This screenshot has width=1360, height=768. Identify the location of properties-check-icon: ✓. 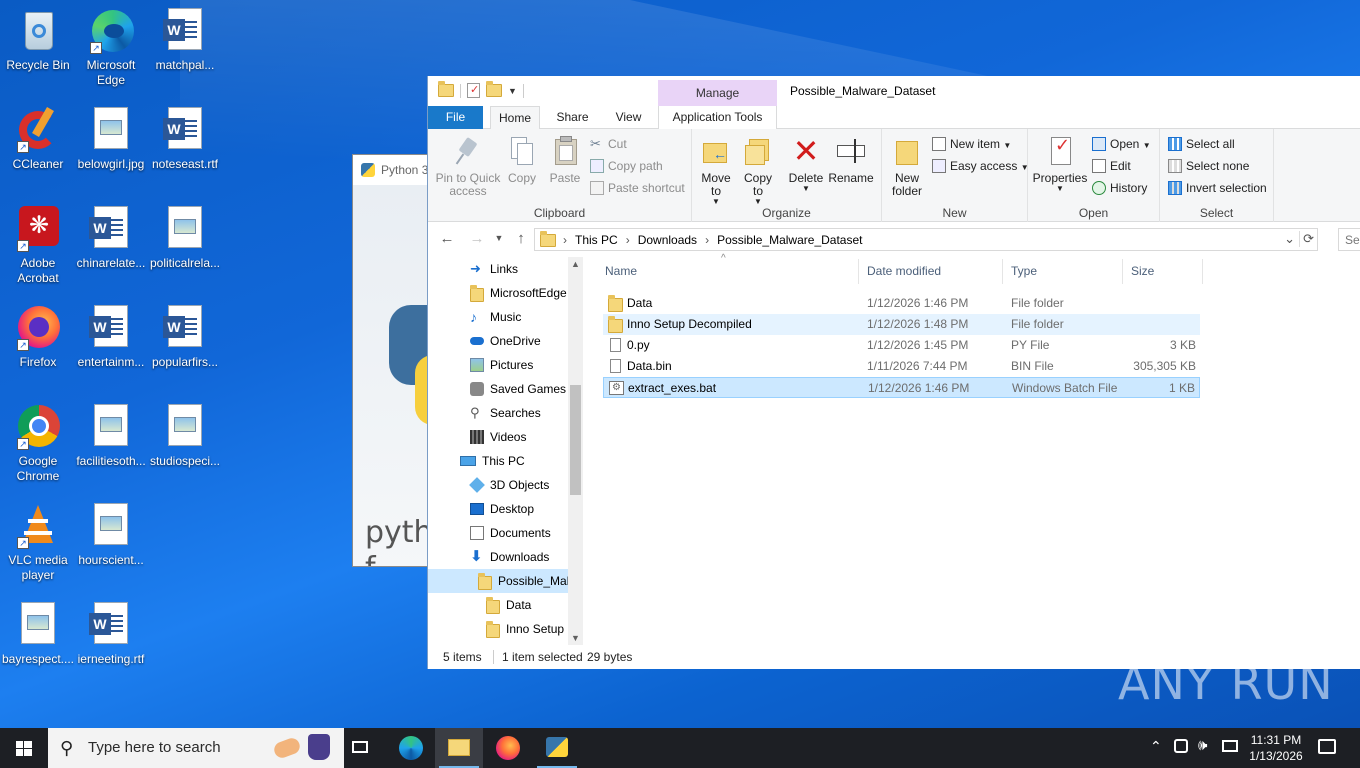
(473, 90).